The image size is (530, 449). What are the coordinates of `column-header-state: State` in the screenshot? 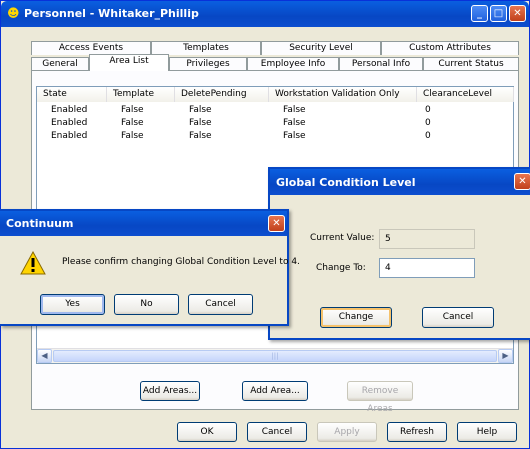 It's located at (72, 94).